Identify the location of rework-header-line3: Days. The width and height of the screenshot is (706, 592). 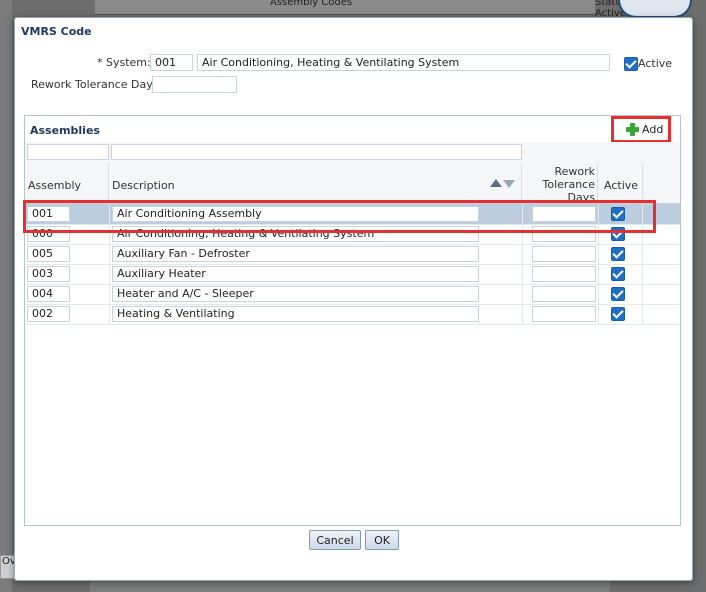
(581, 197).